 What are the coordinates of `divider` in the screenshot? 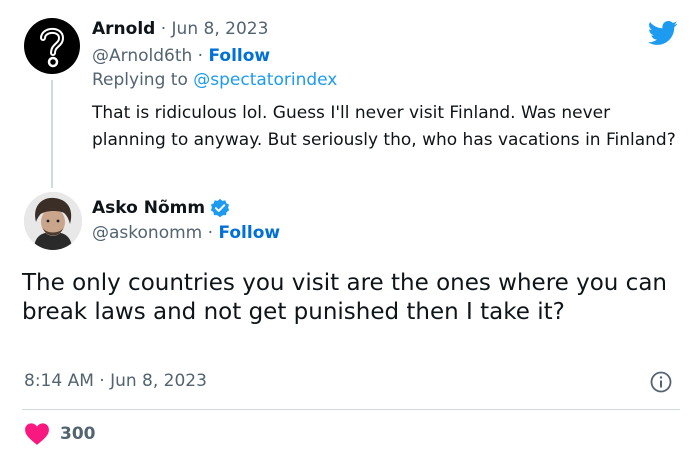 It's located at (351, 409).